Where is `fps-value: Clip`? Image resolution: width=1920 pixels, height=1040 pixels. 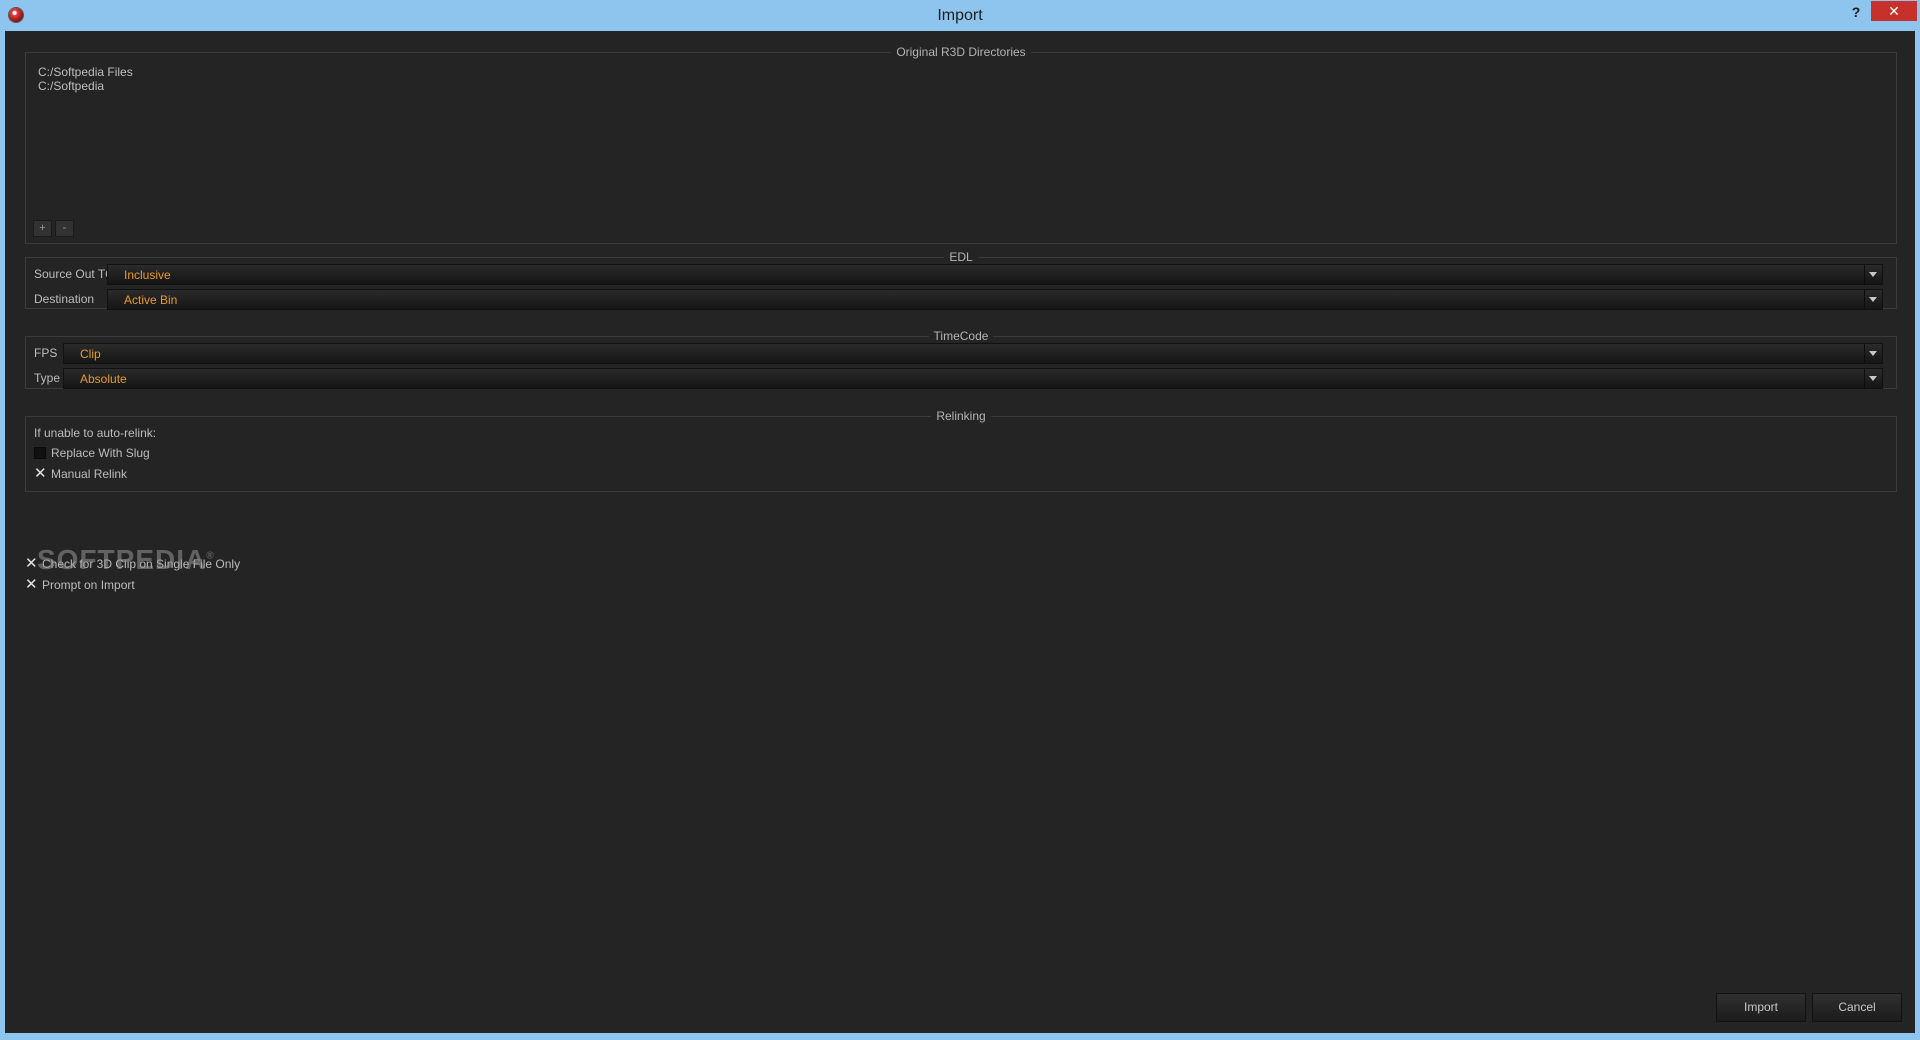 fps-value: Clip is located at coordinates (90, 354).